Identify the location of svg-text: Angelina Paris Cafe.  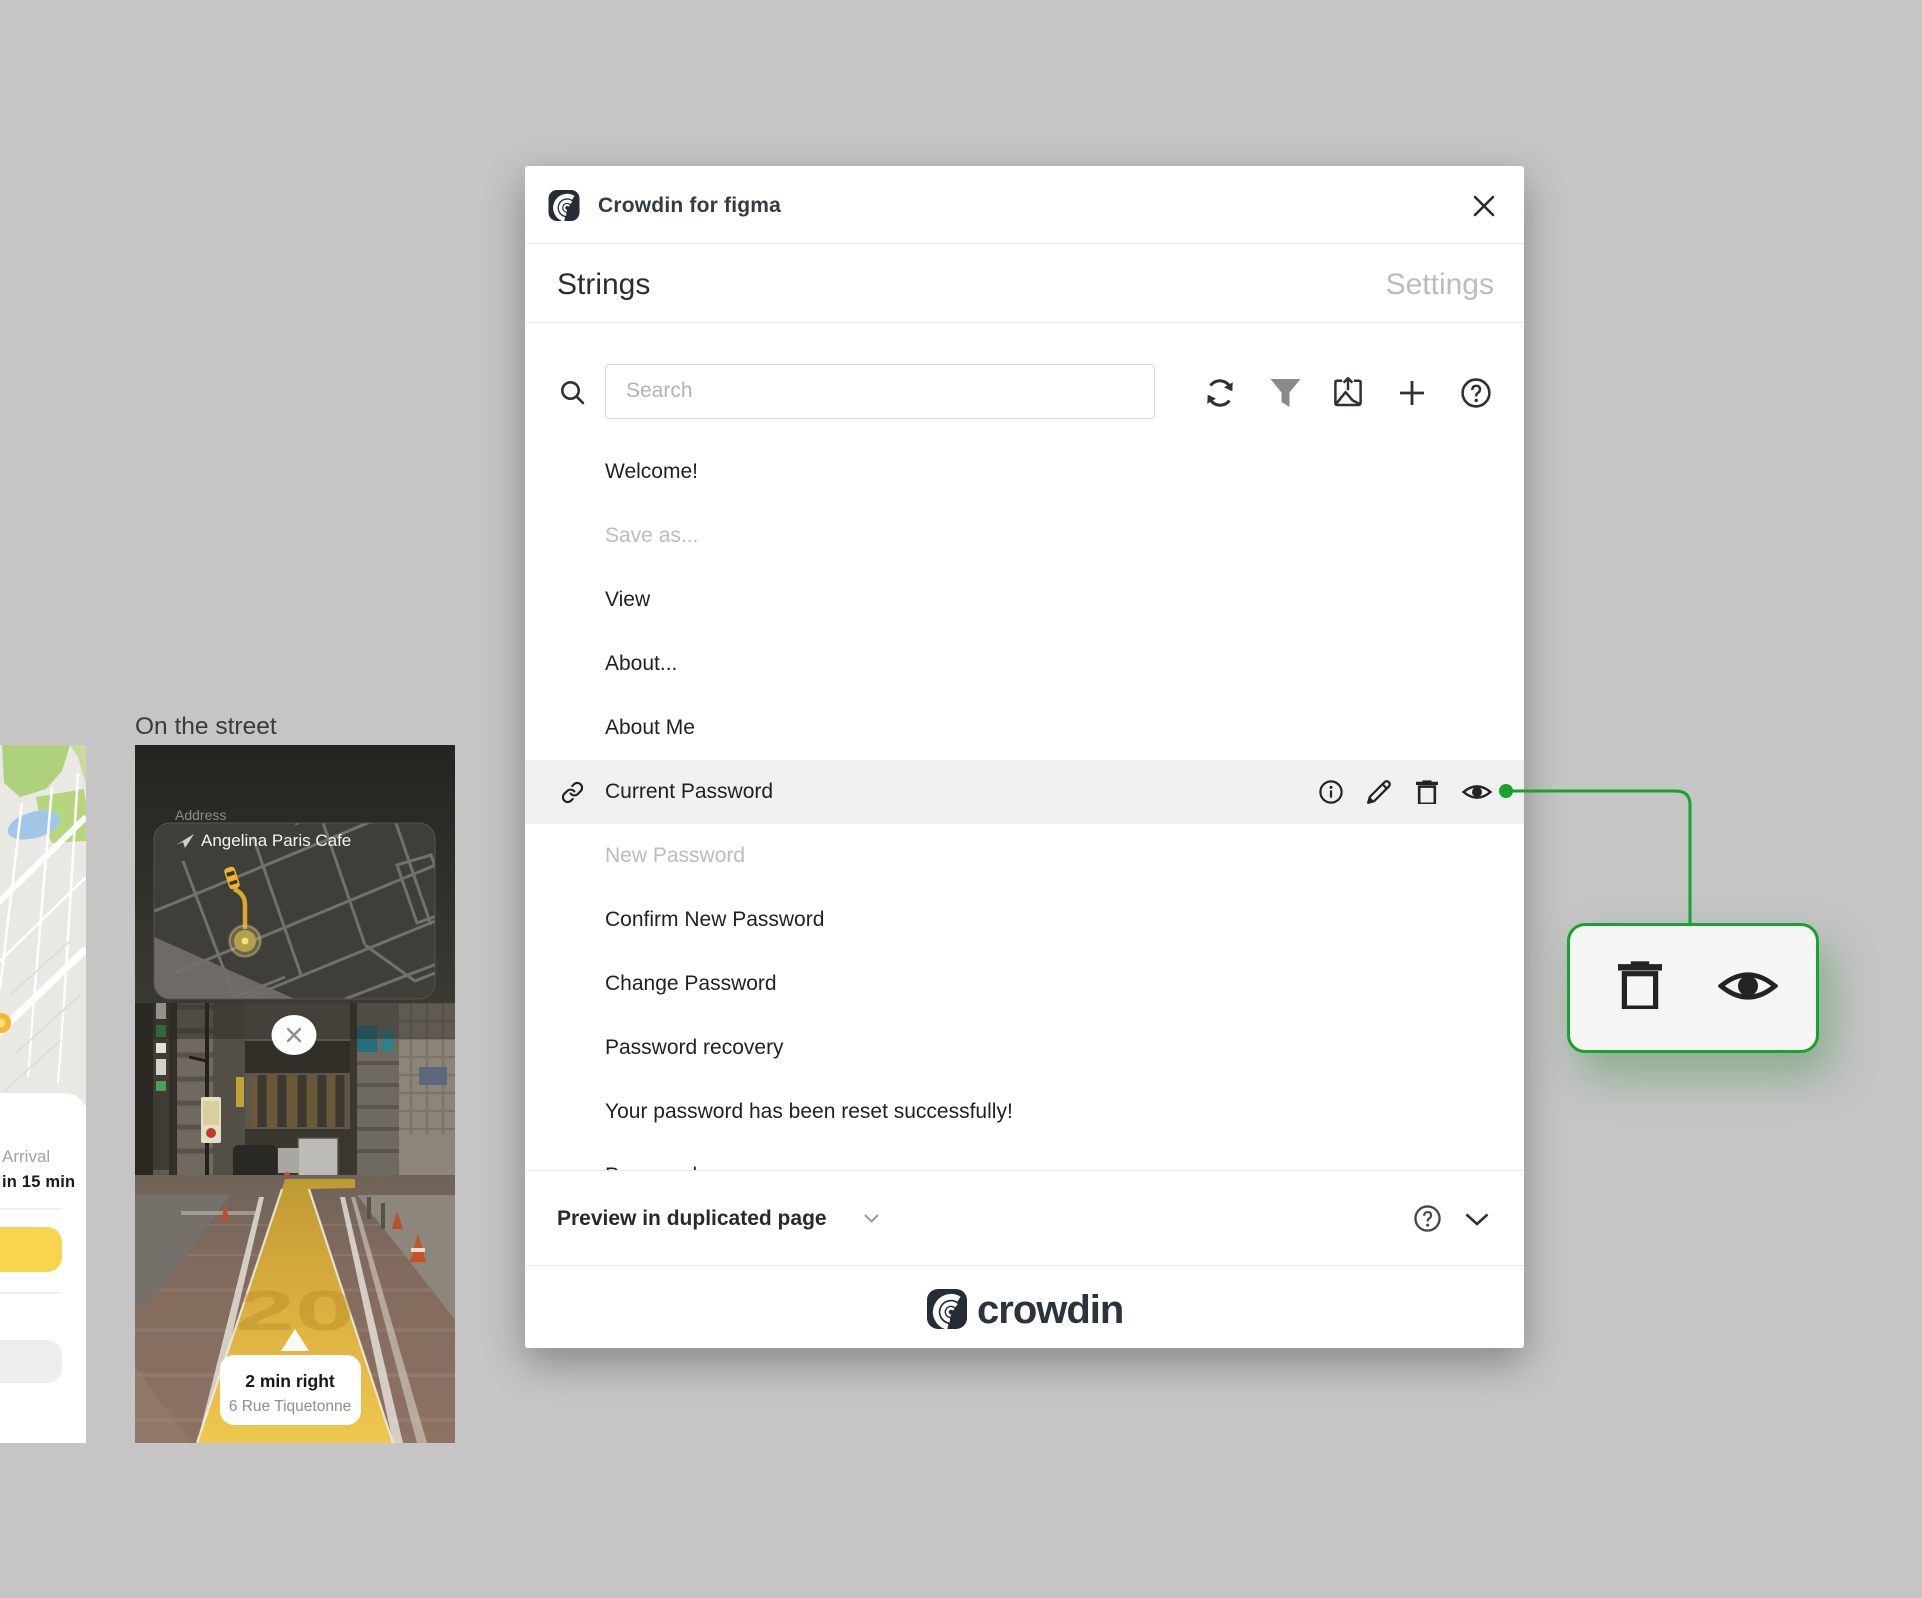
(276, 840).